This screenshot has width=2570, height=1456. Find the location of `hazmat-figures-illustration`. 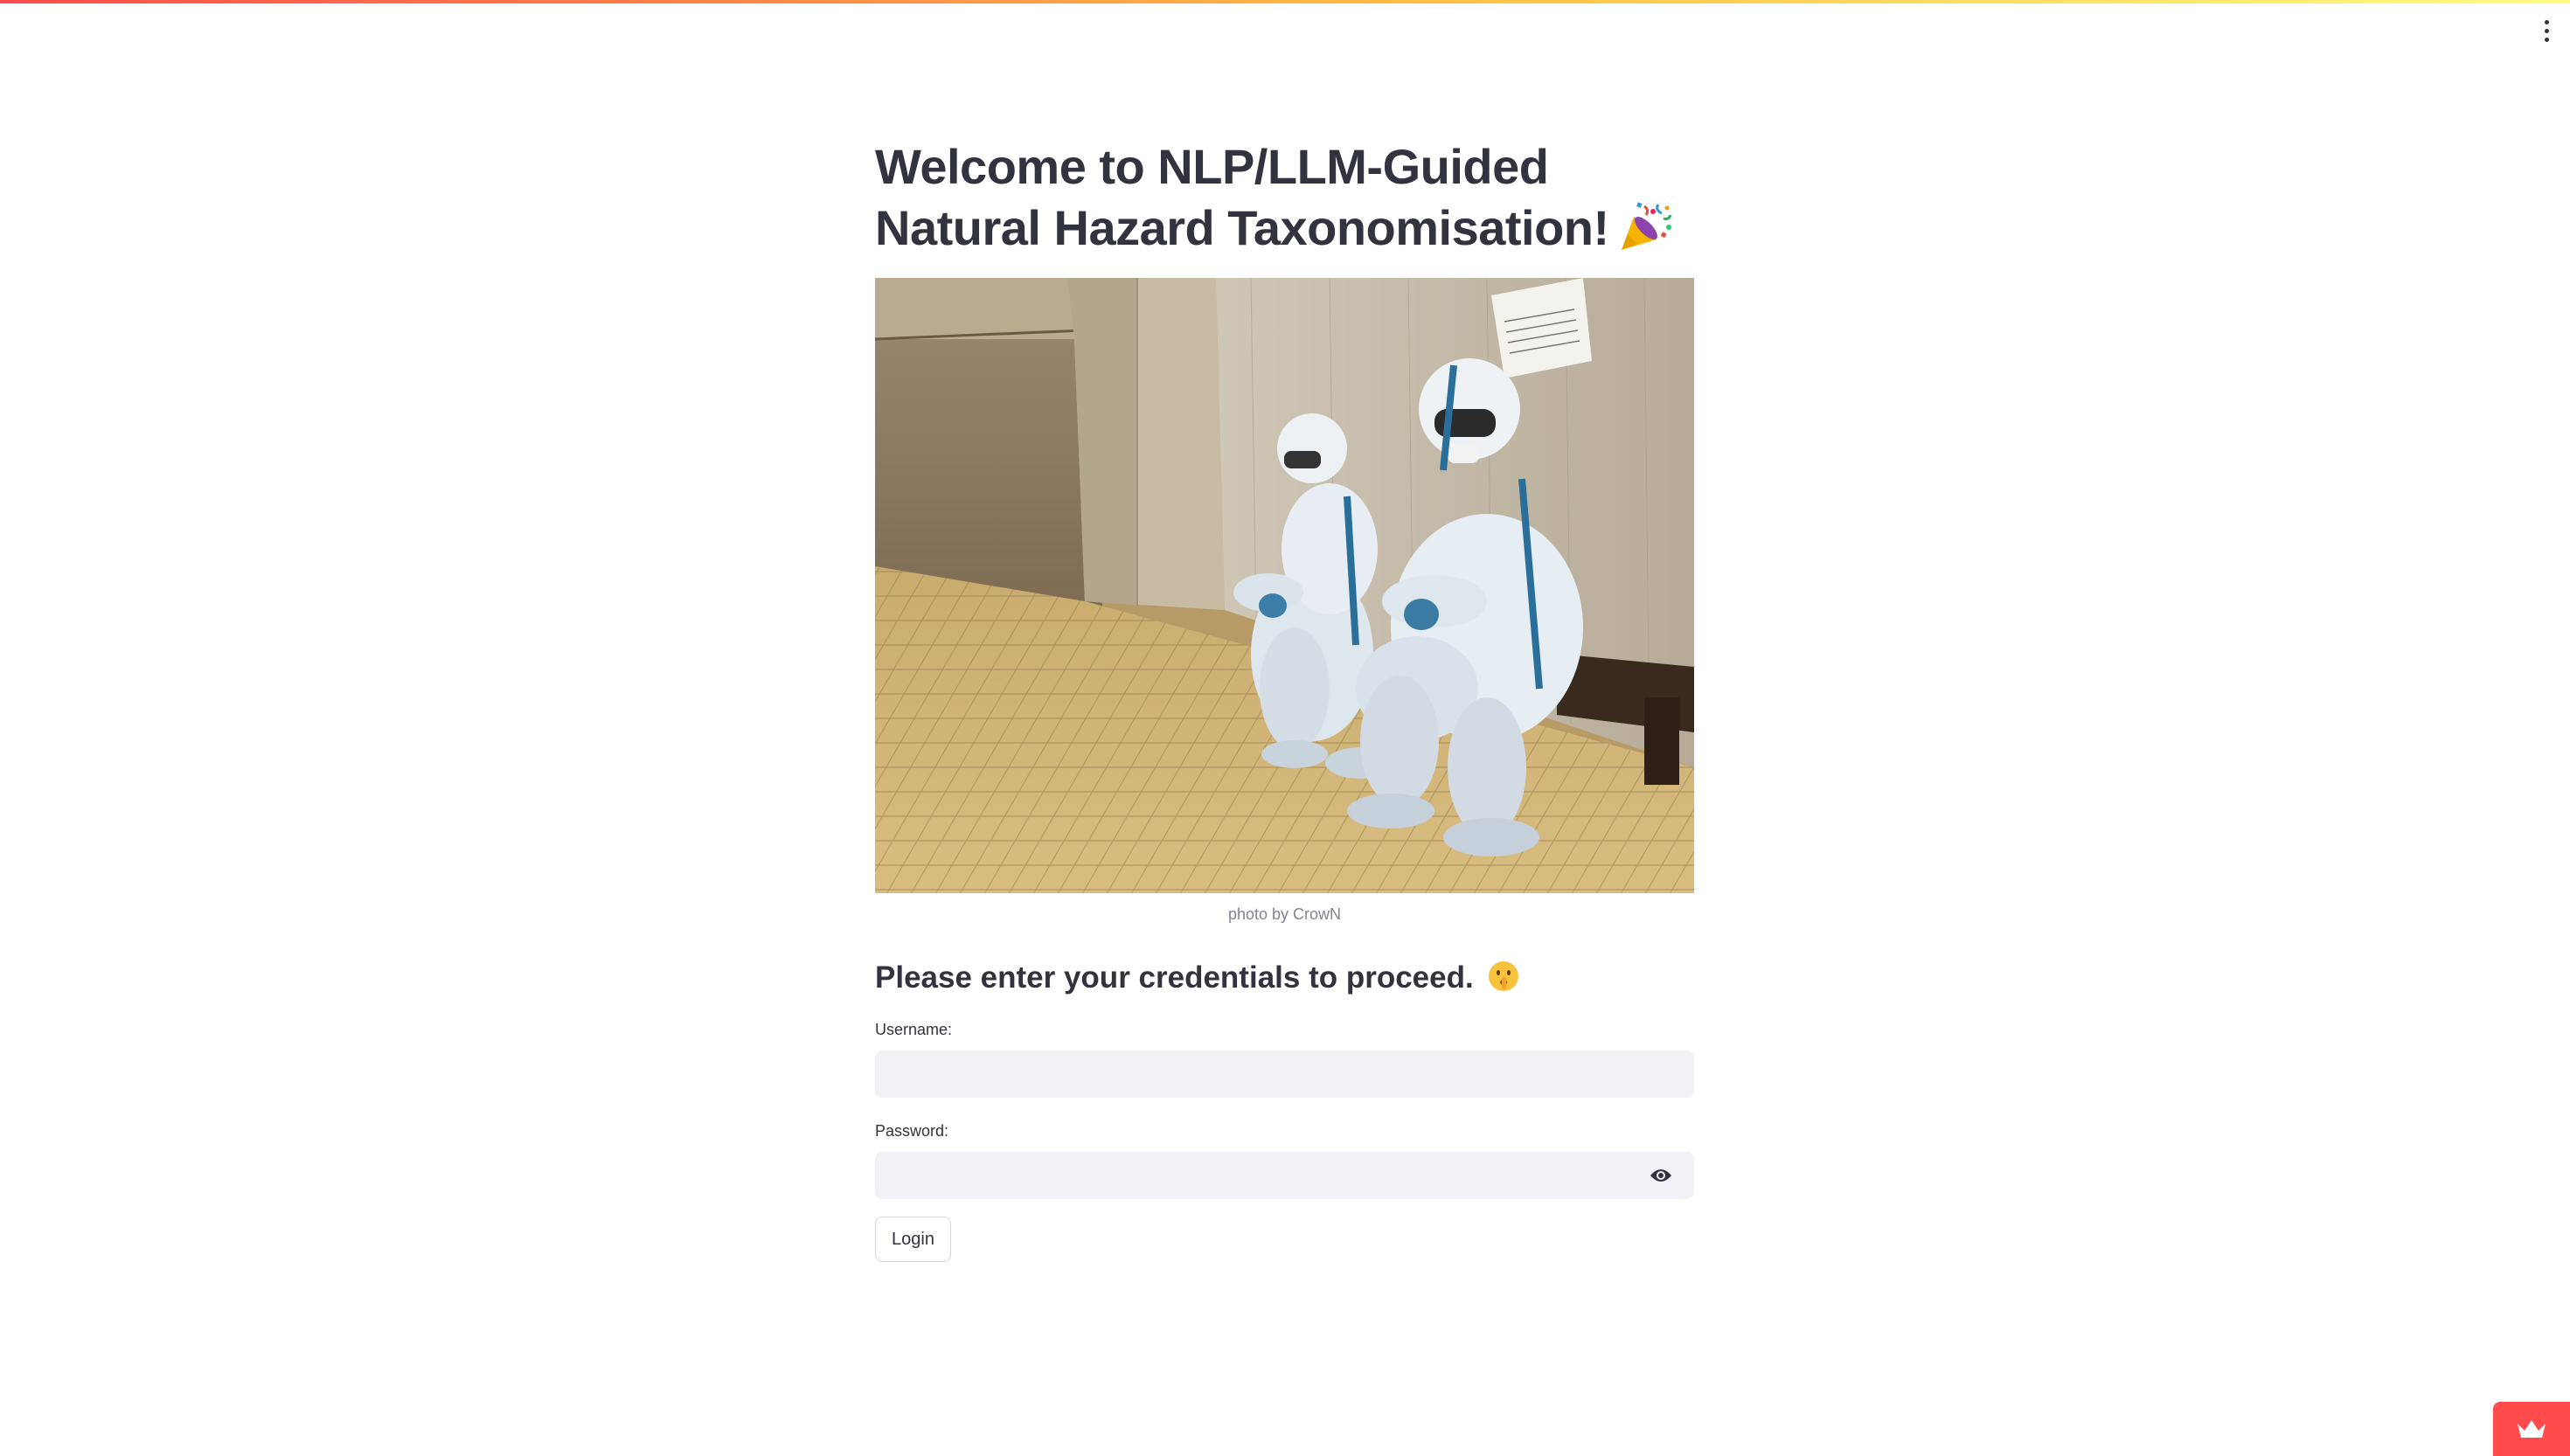

hazmat-figures-illustration is located at coordinates (1284, 585).